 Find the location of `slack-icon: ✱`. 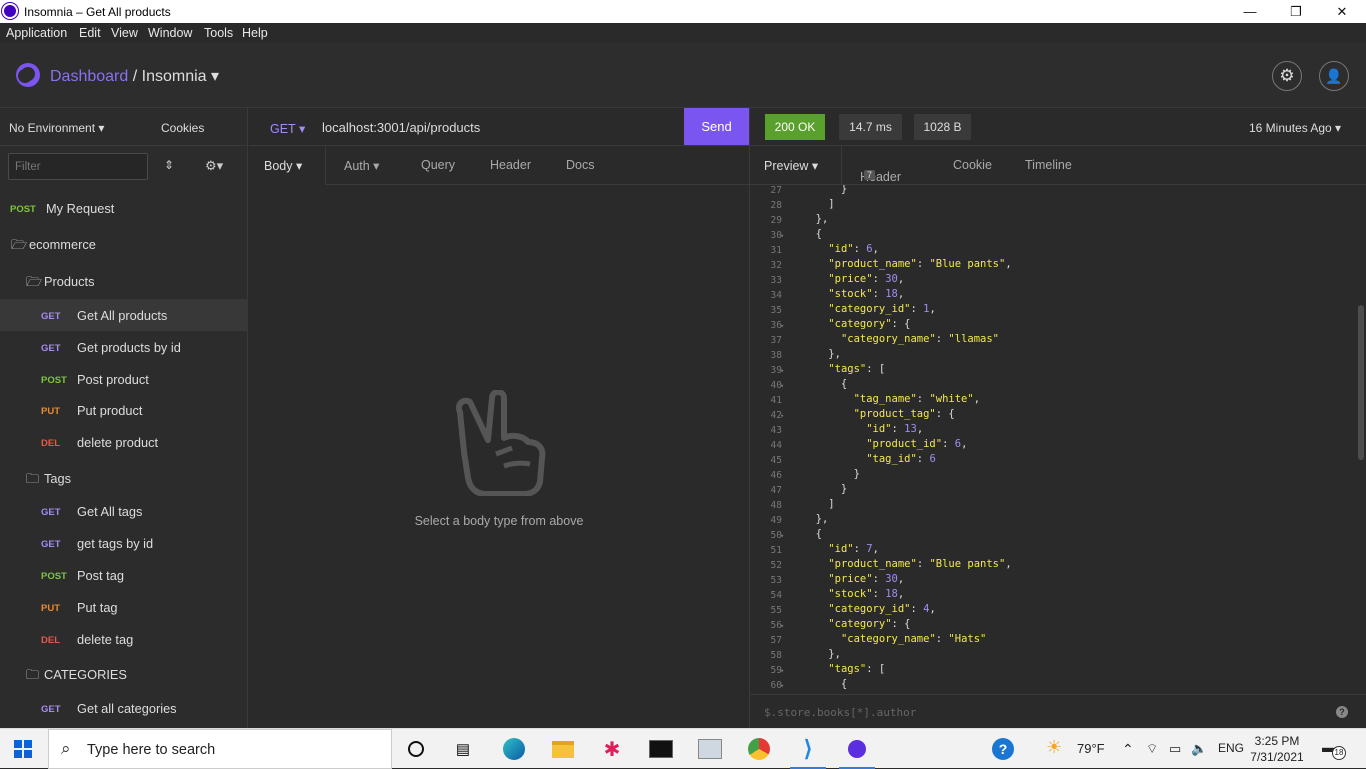

slack-icon: ✱ is located at coordinates (612, 749).